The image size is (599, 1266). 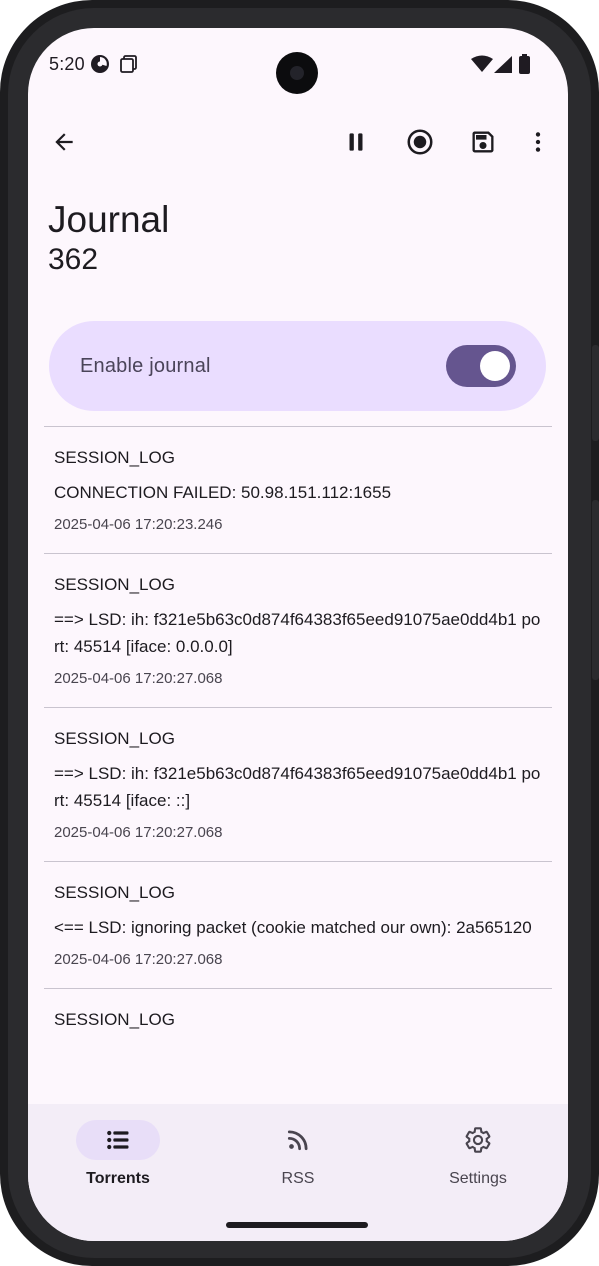 What do you see at coordinates (298, 1178) in the screenshot?
I see `nav-label-rss: RSS` at bounding box center [298, 1178].